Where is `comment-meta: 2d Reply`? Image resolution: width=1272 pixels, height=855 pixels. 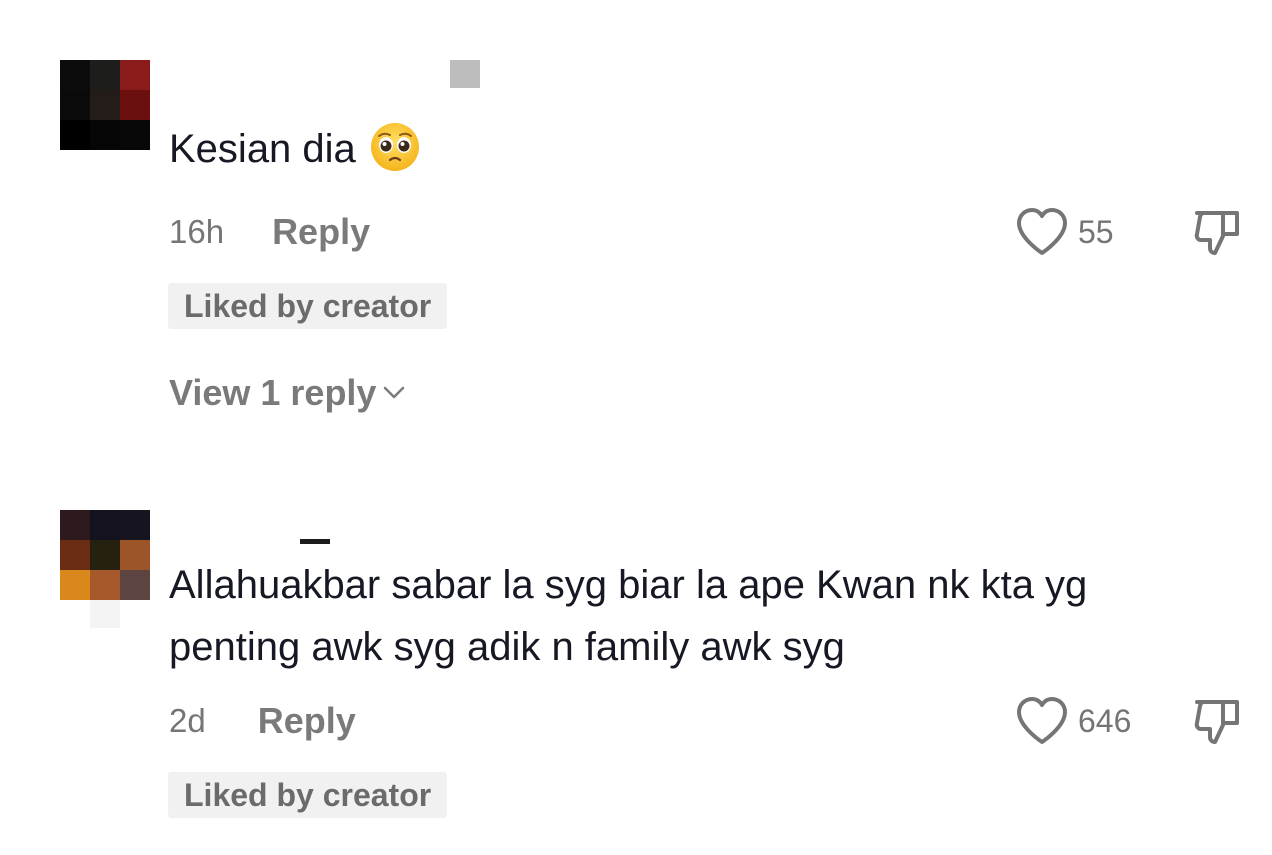 comment-meta: 2d Reply is located at coordinates (262, 721).